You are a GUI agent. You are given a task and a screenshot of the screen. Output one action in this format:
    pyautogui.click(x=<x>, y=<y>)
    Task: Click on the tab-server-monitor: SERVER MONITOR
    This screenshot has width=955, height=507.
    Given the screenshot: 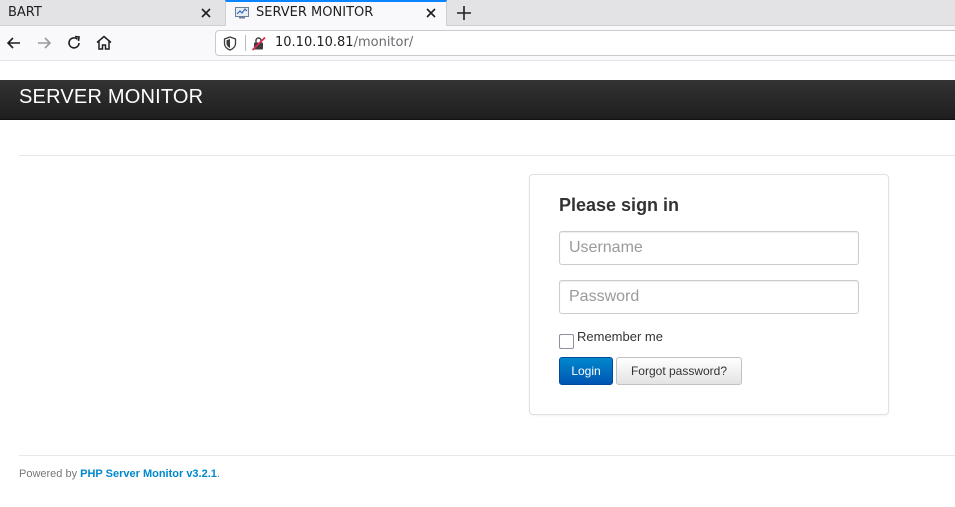 What is the action you would take?
    pyautogui.click(x=336, y=13)
    